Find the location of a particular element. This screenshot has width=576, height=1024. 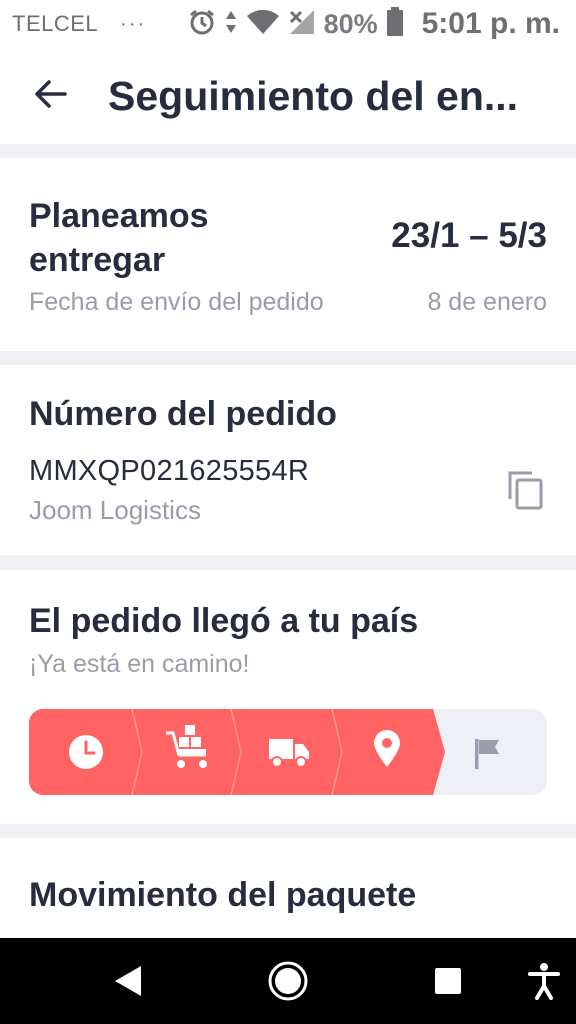

order-number-heading: Número del pedido is located at coordinates (183, 414).